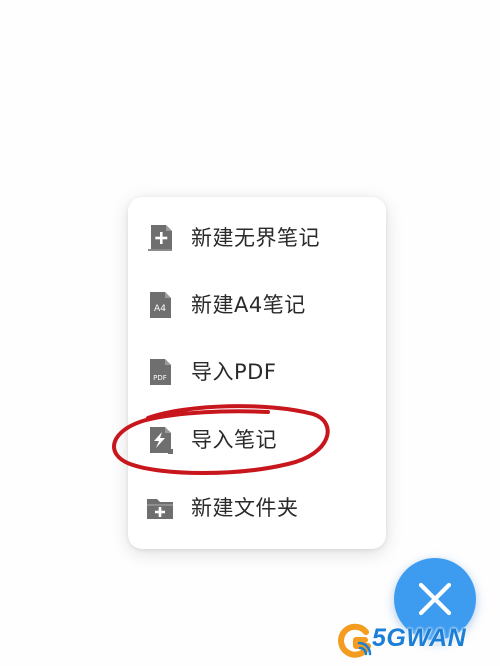  I want to click on menu-item-import-pdf: PDF 导入PDF, so click(257, 371).